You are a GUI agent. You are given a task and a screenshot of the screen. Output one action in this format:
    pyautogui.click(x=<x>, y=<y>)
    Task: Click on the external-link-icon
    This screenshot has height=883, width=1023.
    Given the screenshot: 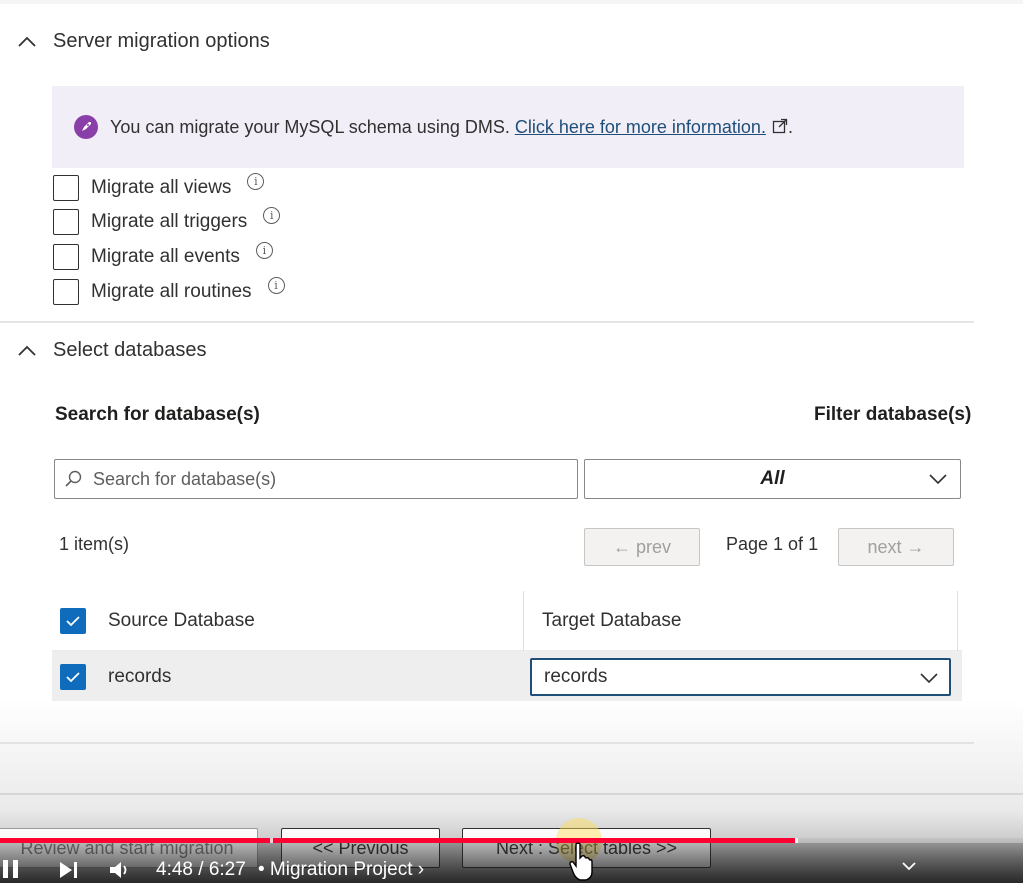 What is the action you would take?
    pyautogui.click(x=780, y=126)
    